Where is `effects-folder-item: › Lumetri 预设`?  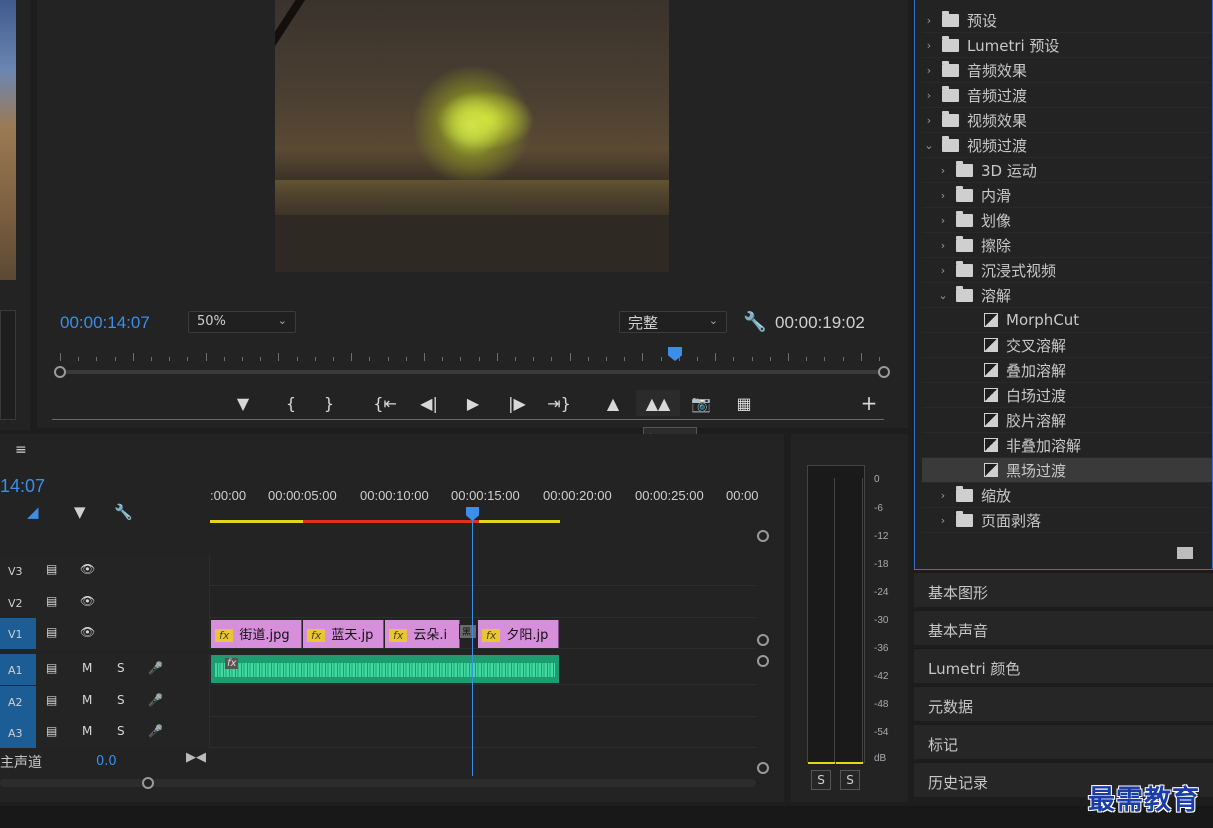
effects-folder-item: › Lumetri 预设 is located at coordinates (1067, 45).